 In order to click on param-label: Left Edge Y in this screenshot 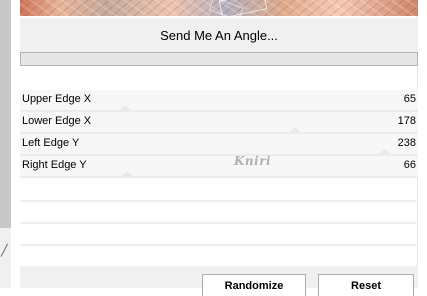, I will do `click(51, 143)`.